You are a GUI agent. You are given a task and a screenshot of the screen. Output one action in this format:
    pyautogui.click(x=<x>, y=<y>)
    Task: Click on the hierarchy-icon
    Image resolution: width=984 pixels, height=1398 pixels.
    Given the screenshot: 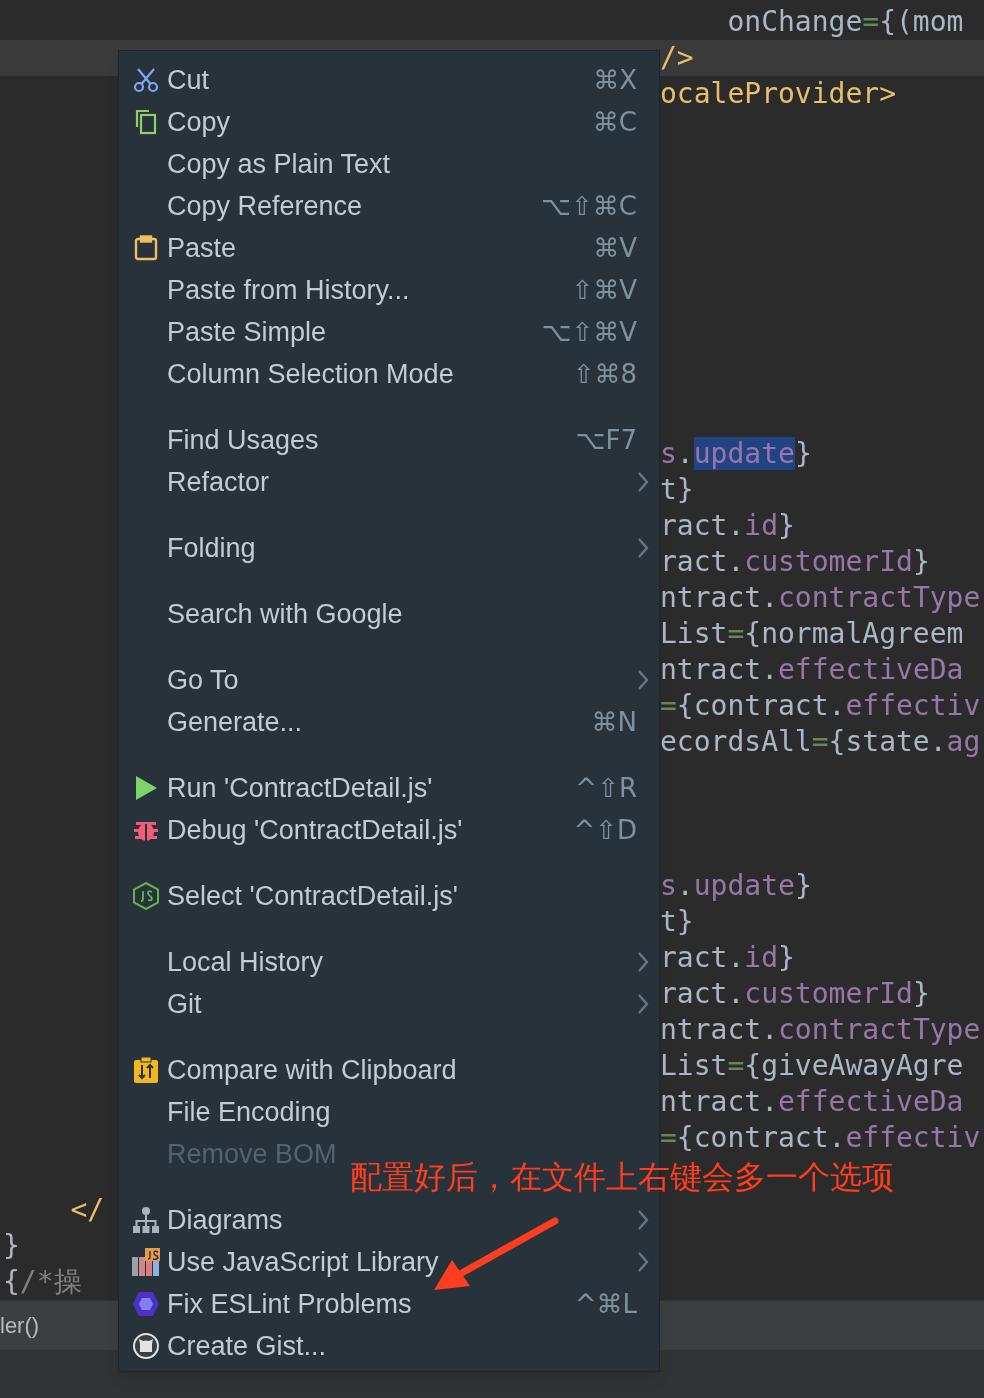 What is the action you would take?
    pyautogui.click(x=146, y=1220)
    